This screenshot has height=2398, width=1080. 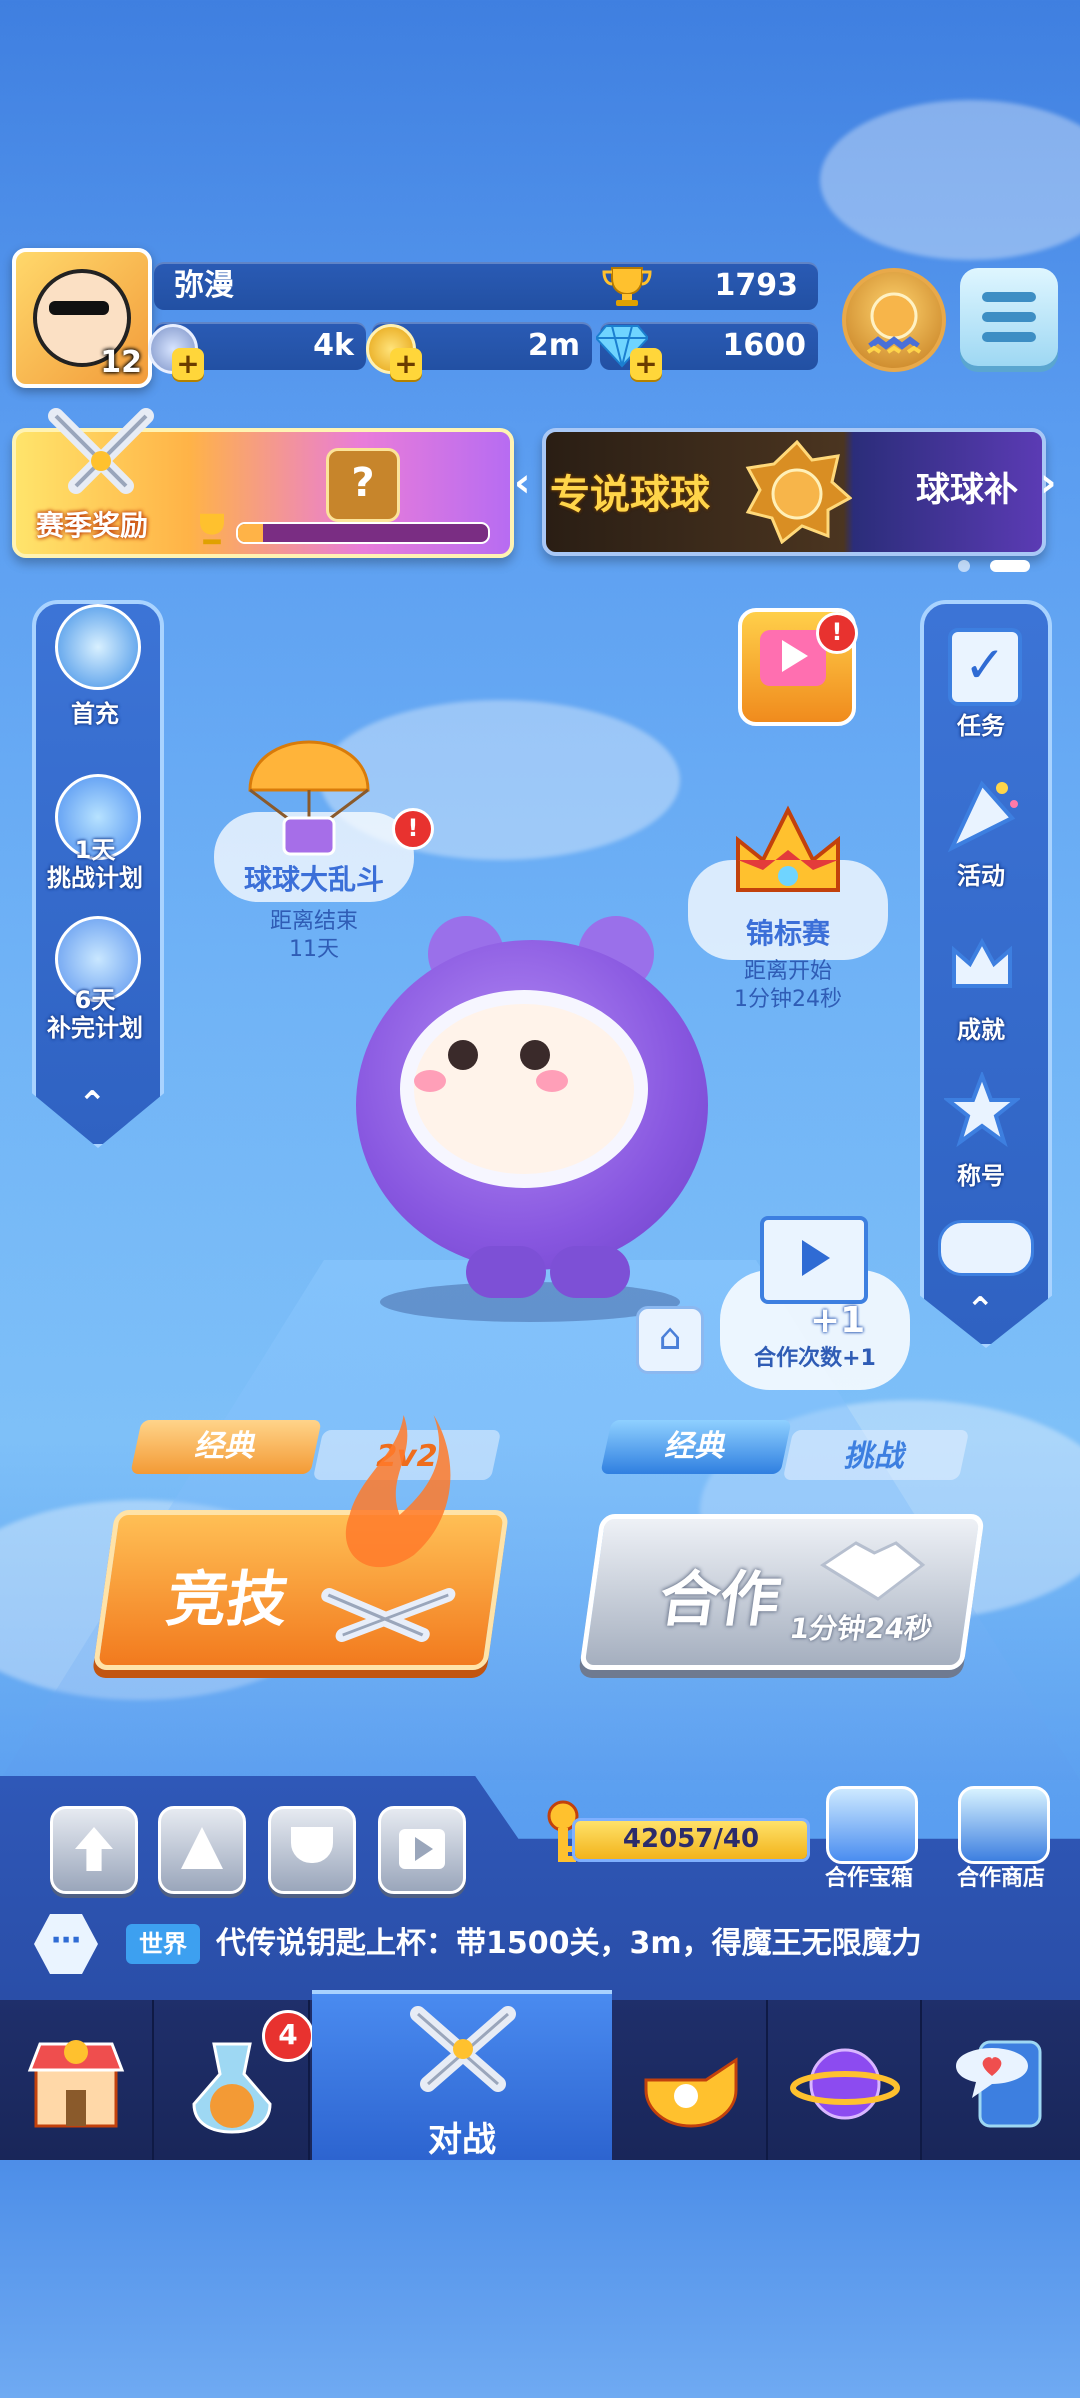 What do you see at coordinates (868, 1878) in the screenshot?
I see `coop-chest-label: 合作宝箱` at bounding box center [868, 1878].